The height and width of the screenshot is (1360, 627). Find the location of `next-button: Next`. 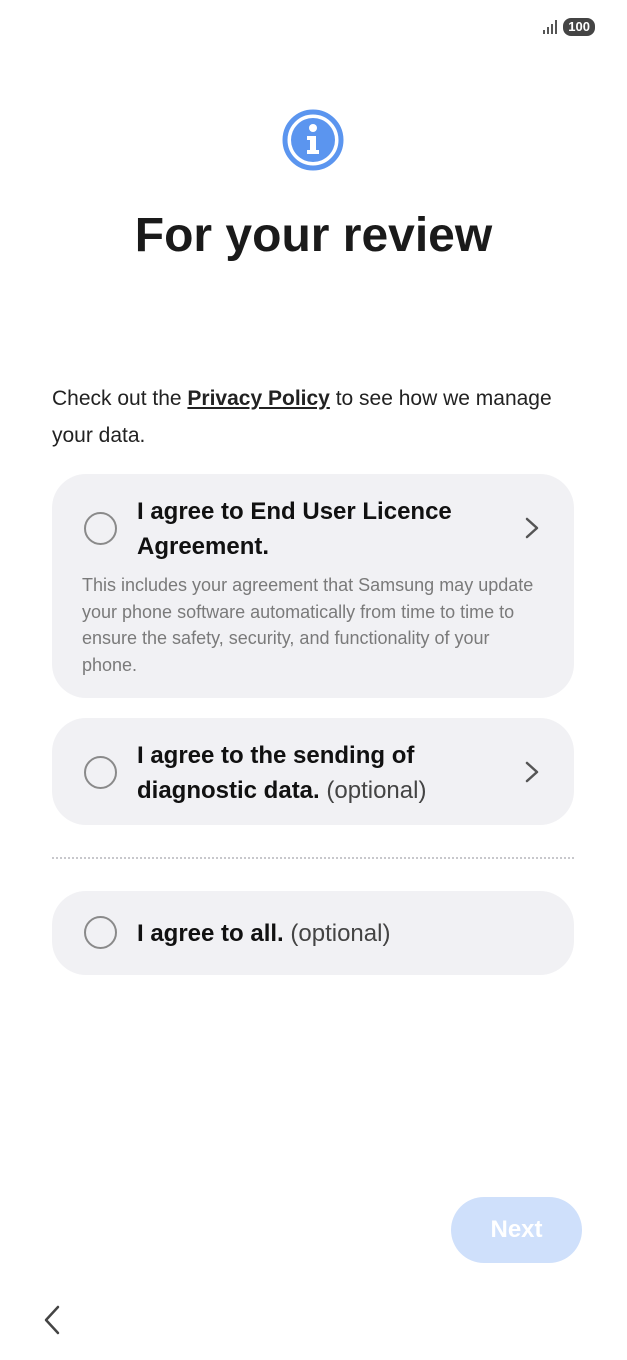

next-button: Next is located at coordinates (516, 1230).